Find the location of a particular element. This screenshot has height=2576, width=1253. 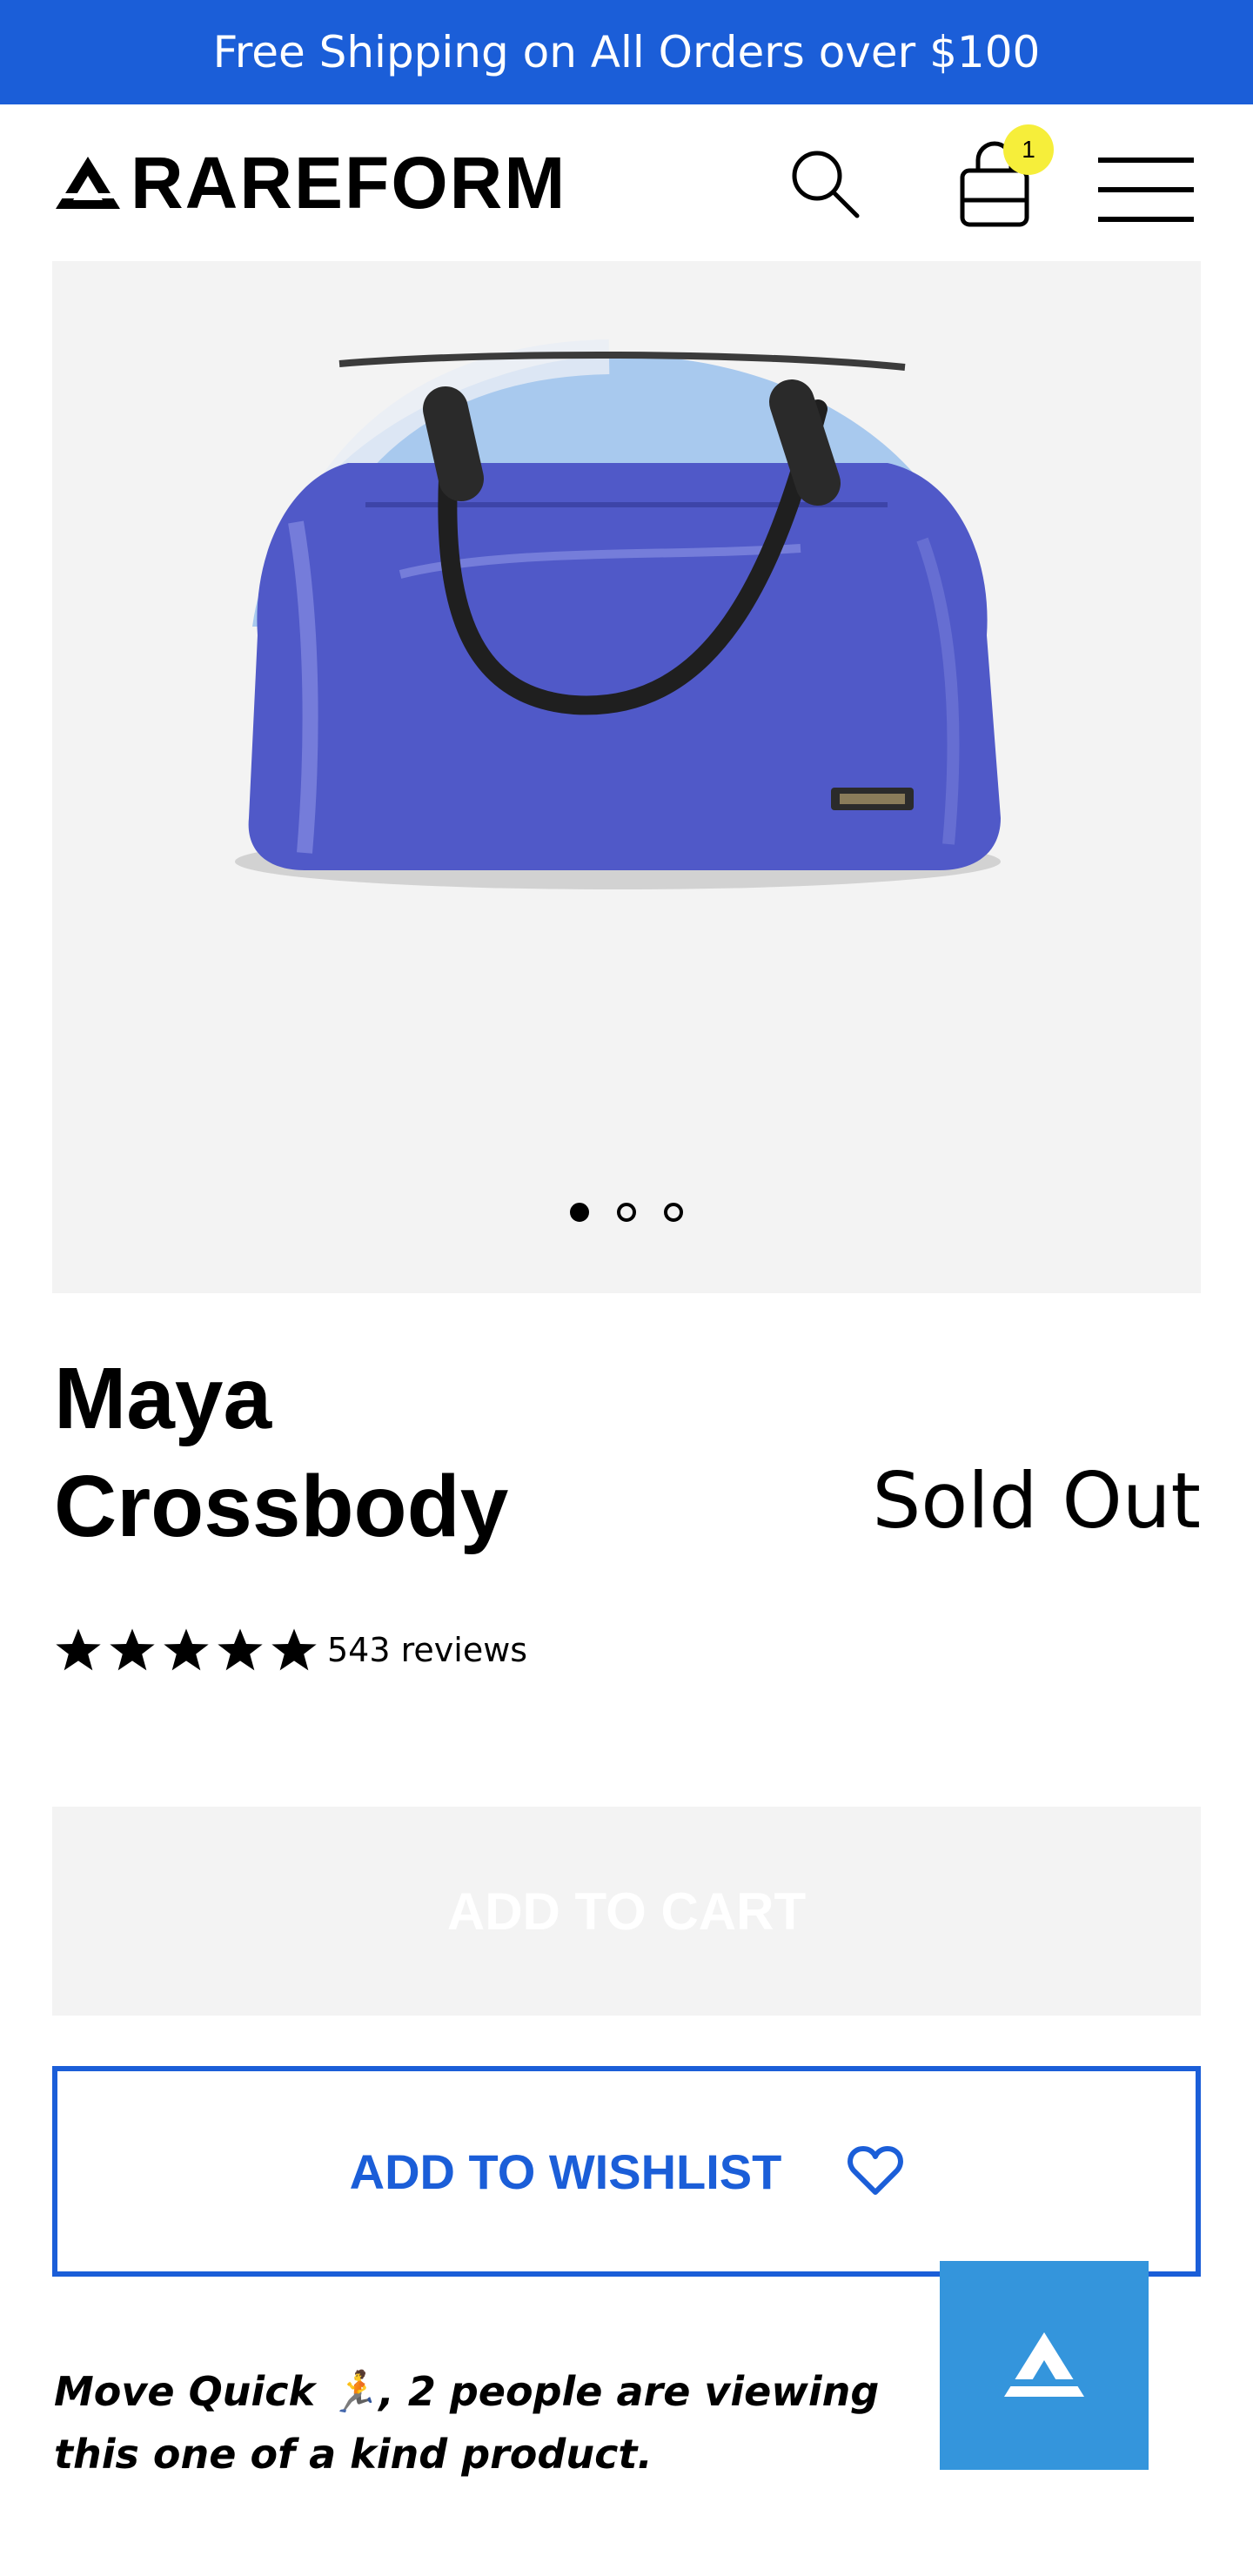

product-rating: 543 reviews is located at coordinates (290, 1650).